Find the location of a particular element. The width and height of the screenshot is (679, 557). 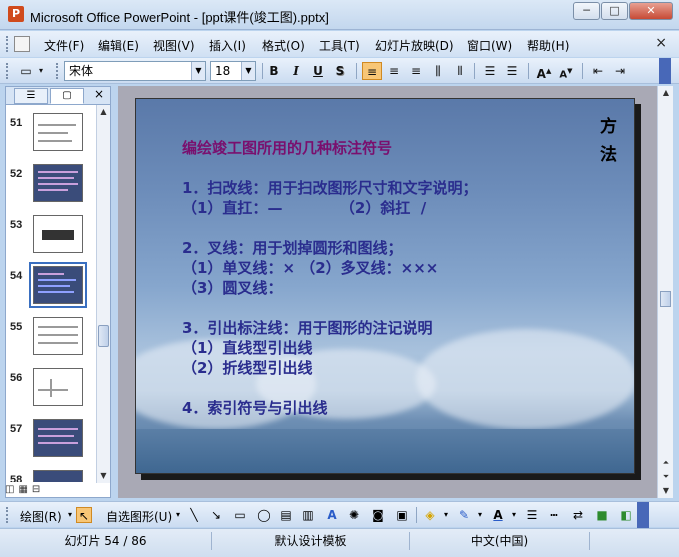

underline-button: U is located at coordinates (318, 71).